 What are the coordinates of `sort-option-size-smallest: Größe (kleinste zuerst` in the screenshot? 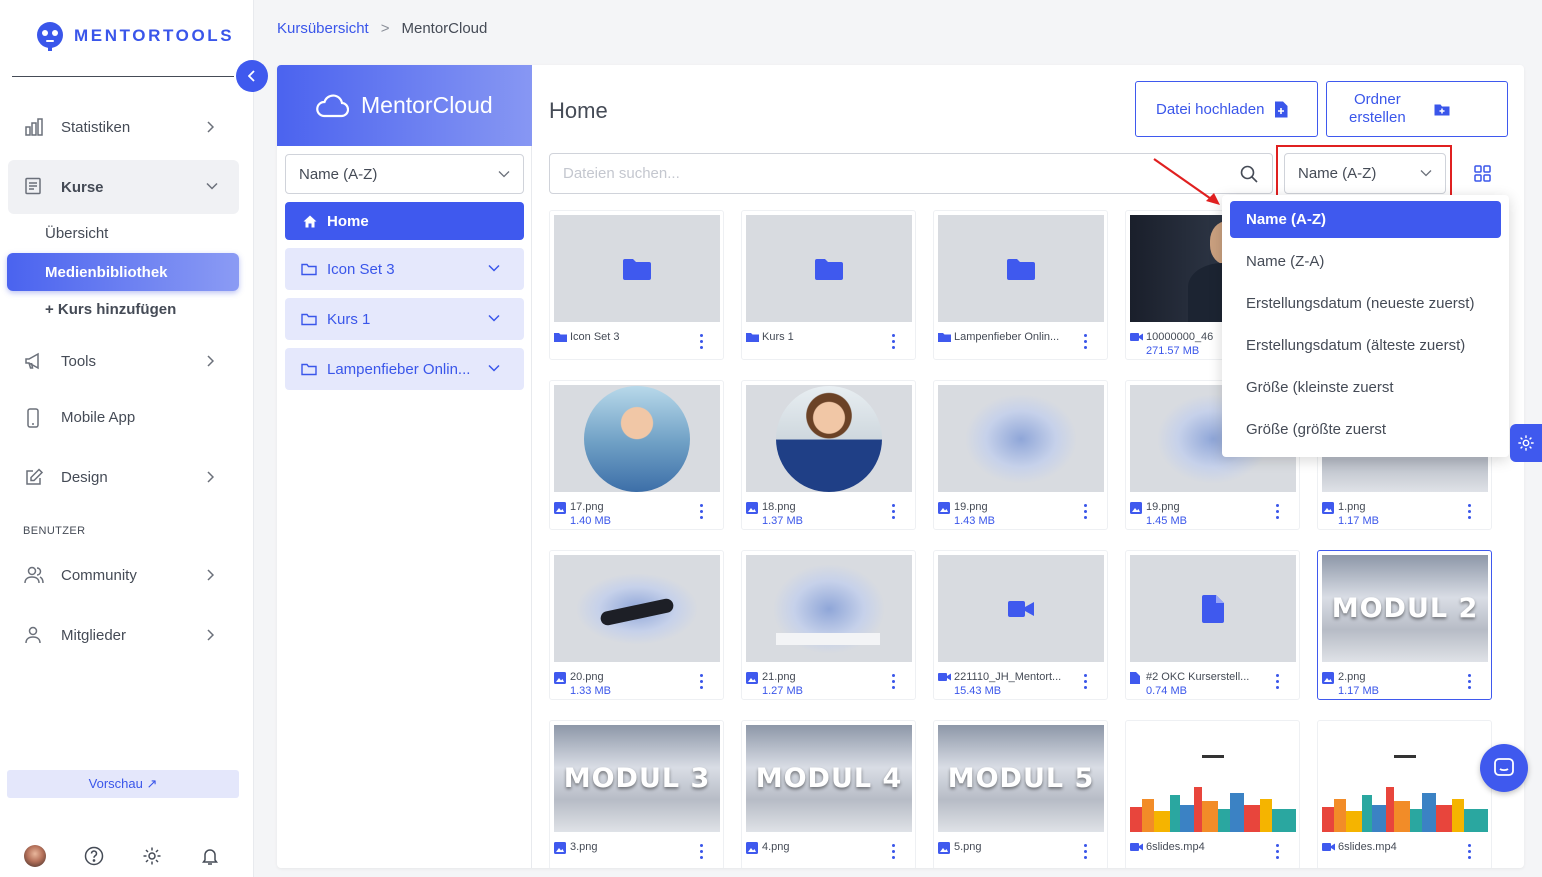 It's located at (1365, 387).